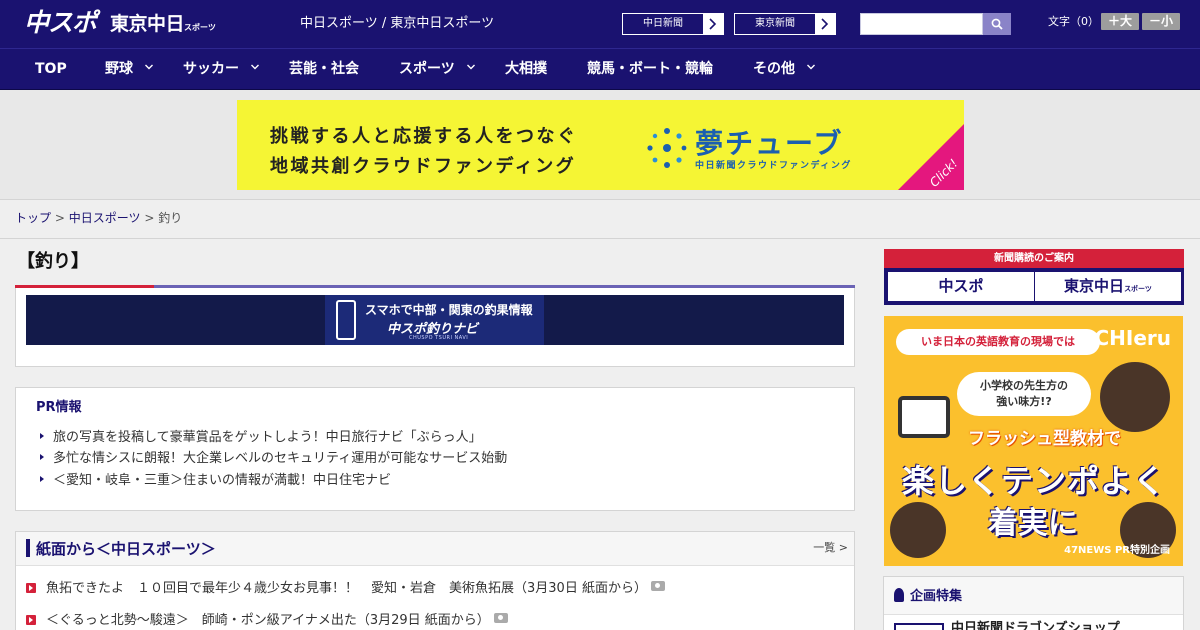 Image resolution: width=1200 pixels, height=630 pixels. Describe the element at coordinates (1034, 258) in the screenshot. I see `subscription-header: 新聞購読のご案内` at that location.